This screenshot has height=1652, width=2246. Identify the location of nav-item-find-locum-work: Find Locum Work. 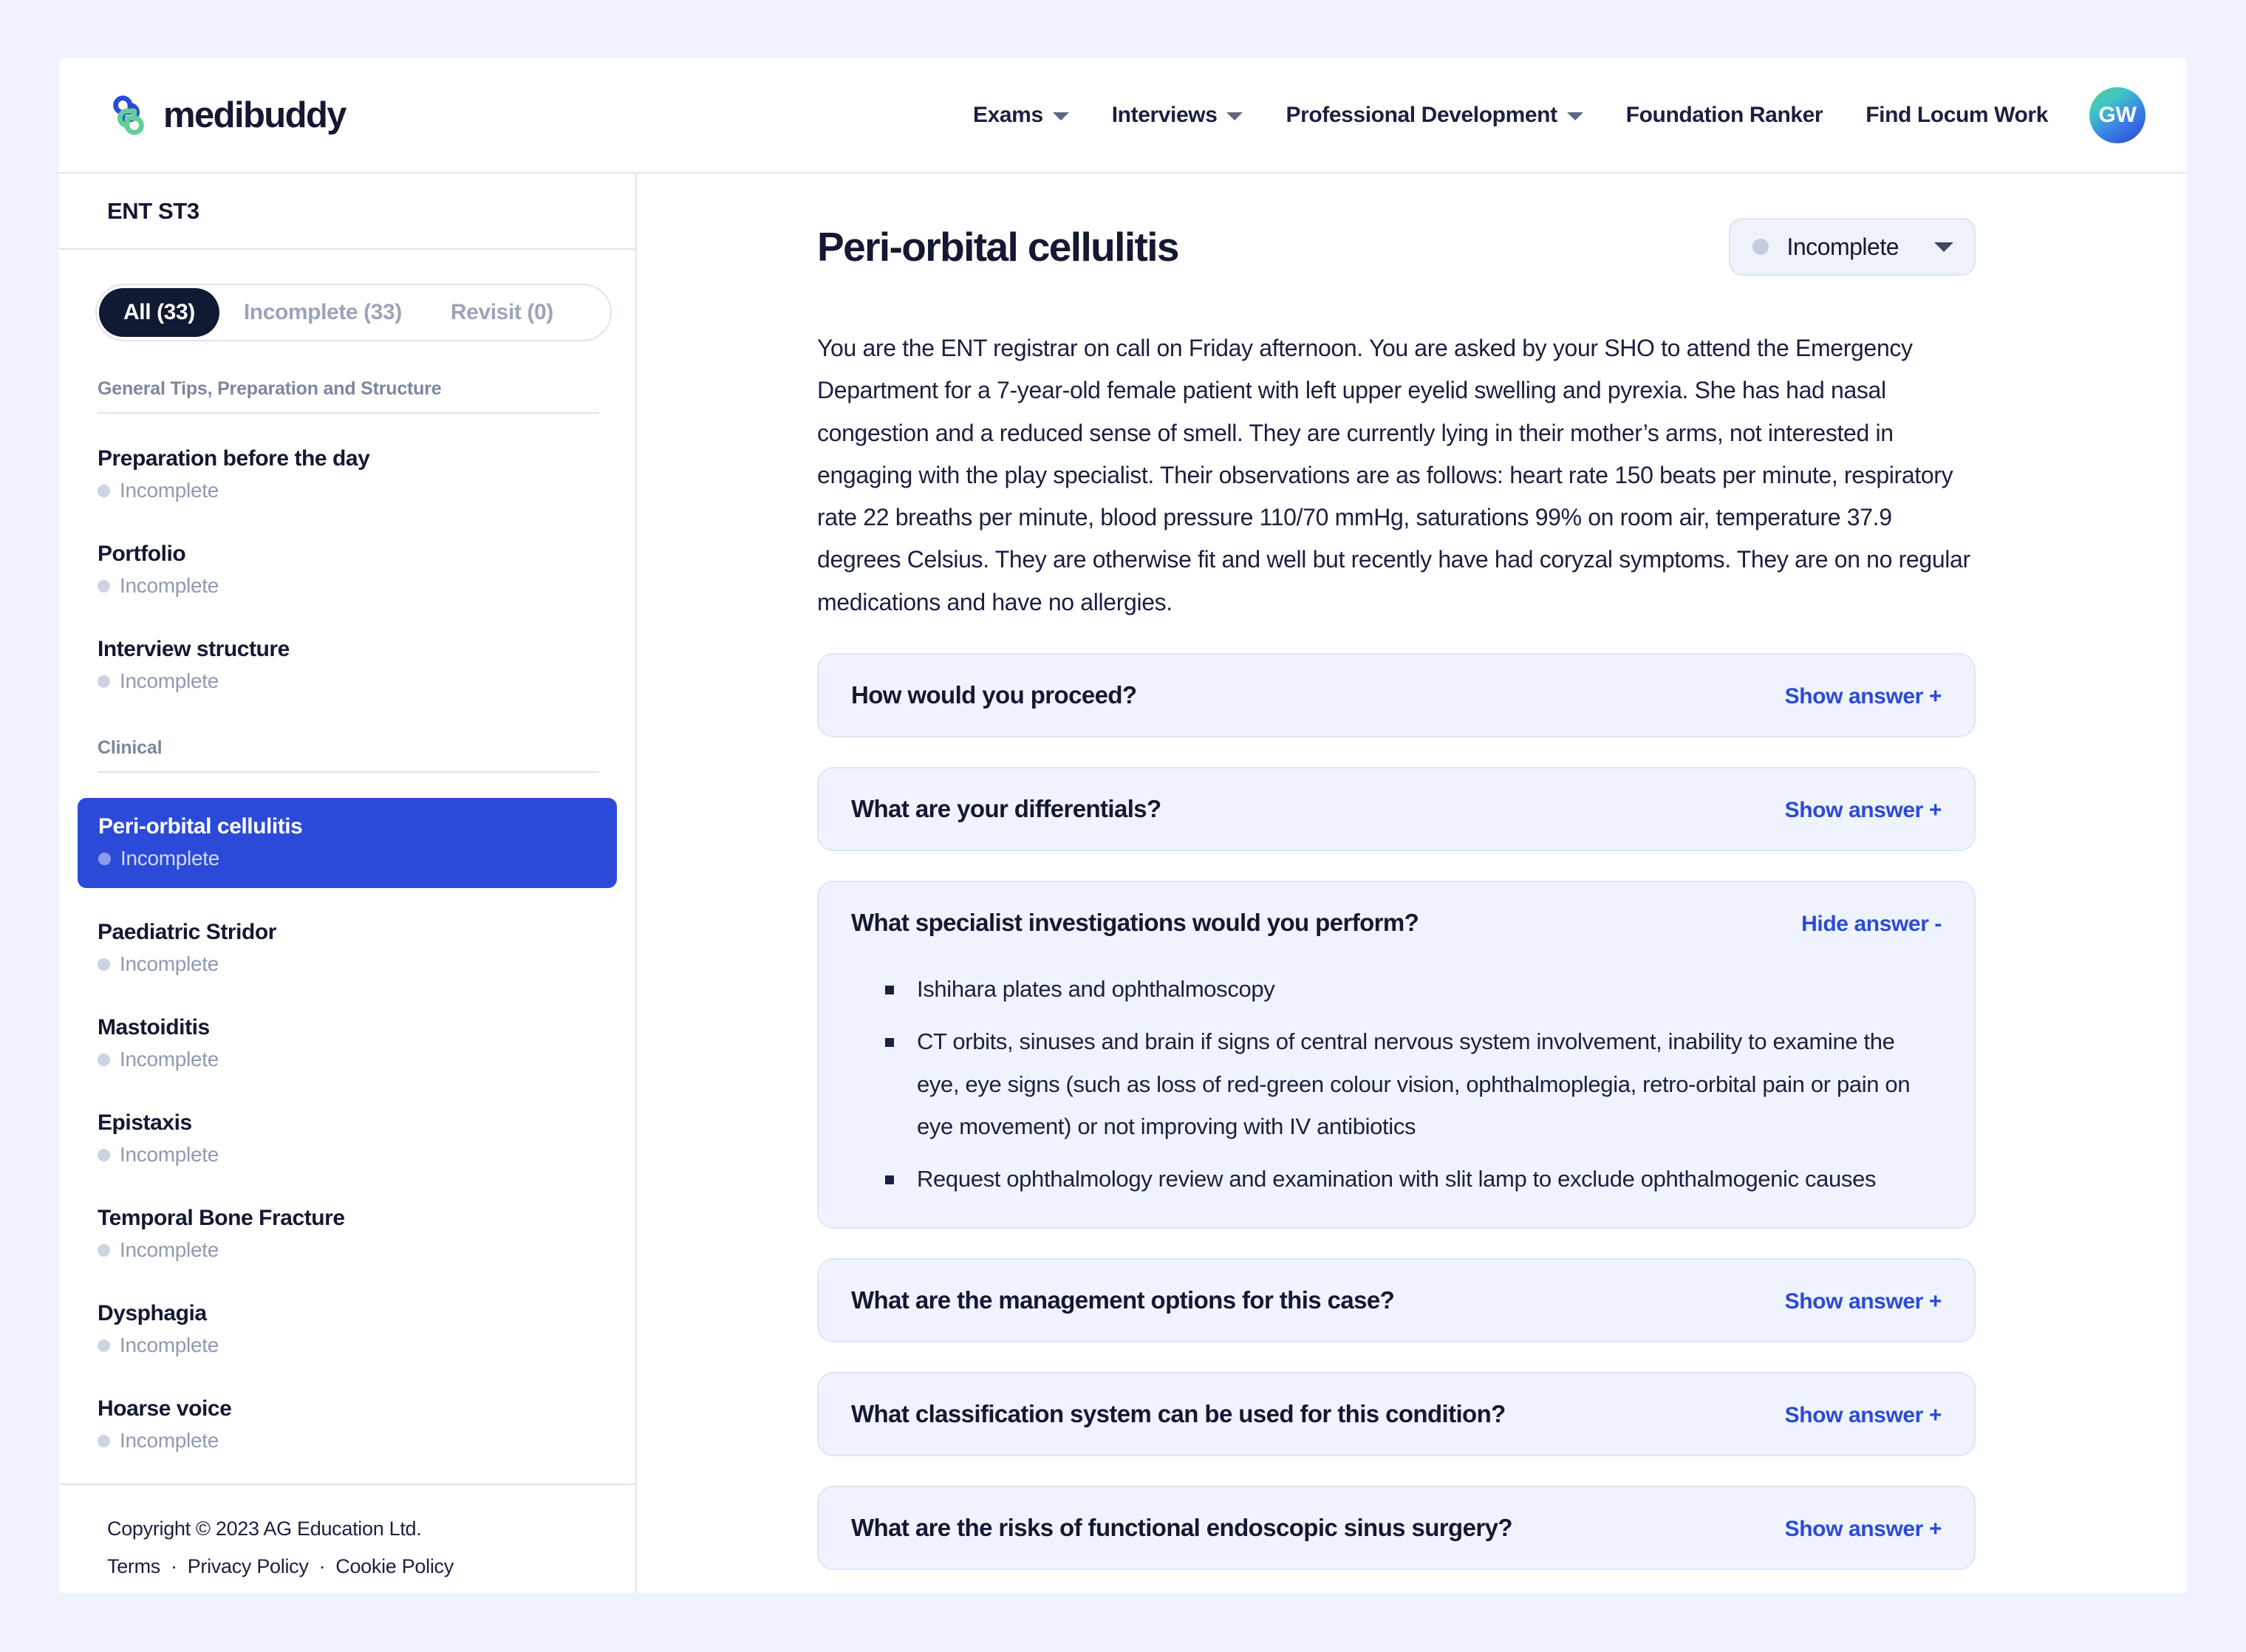
(1957, 115).